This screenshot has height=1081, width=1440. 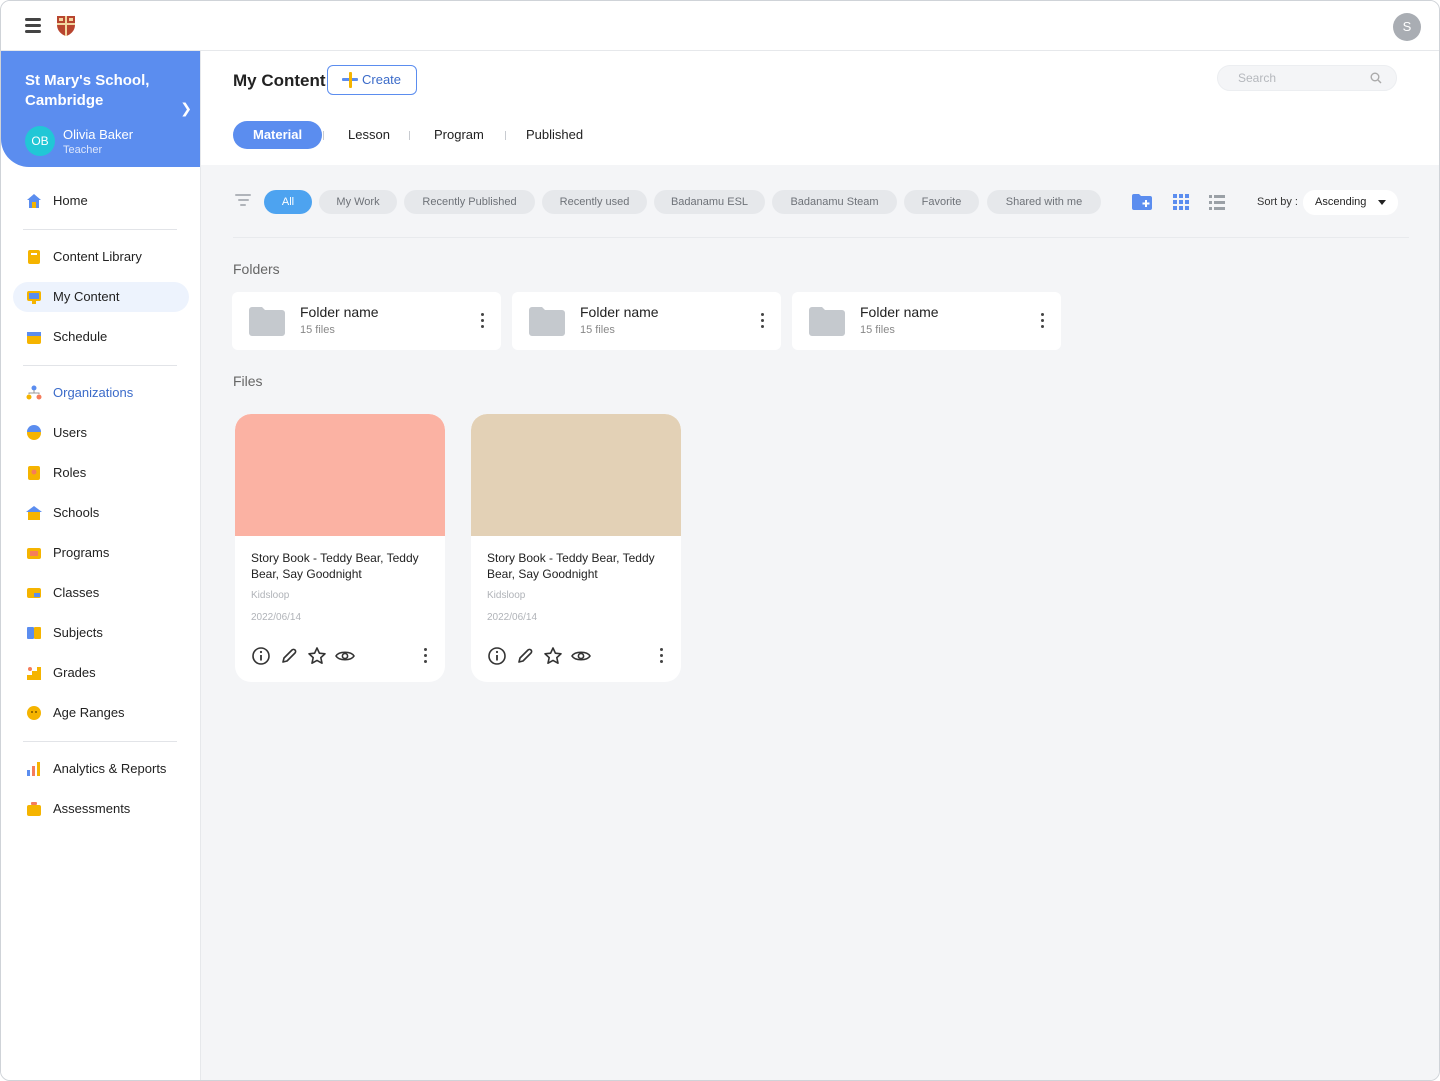 I want to click on org-chart-icon, so click(x=34, y=392).